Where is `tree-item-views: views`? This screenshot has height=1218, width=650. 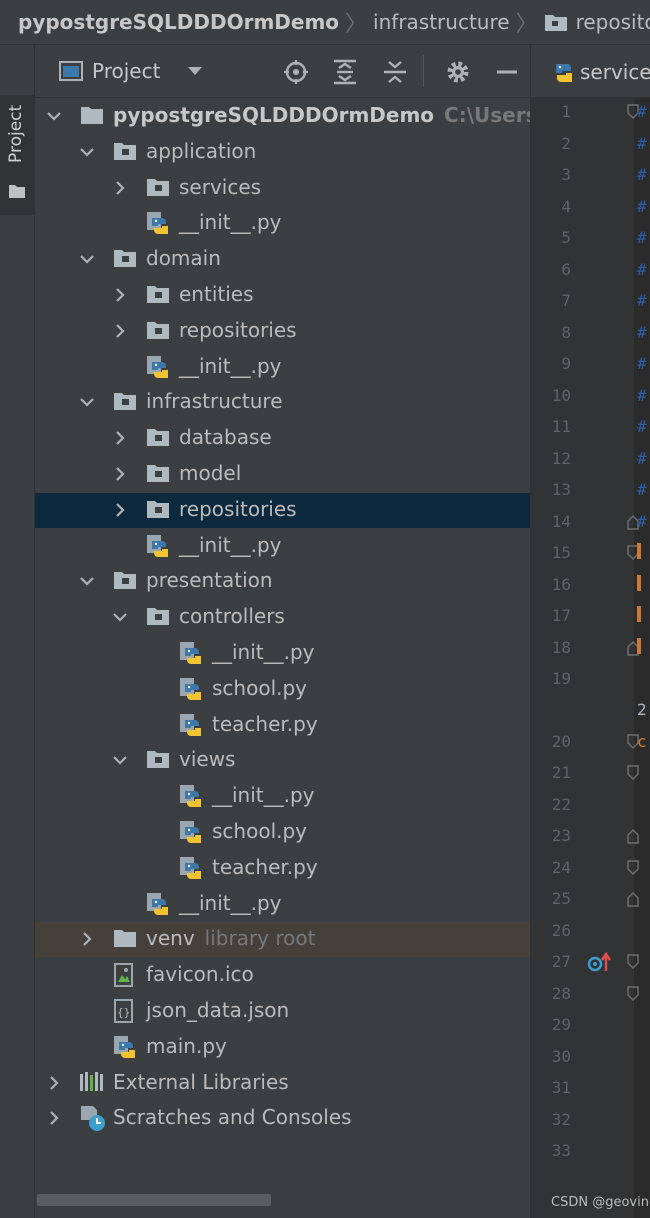
tree-item-views: views is located at coordinates (282, 760).